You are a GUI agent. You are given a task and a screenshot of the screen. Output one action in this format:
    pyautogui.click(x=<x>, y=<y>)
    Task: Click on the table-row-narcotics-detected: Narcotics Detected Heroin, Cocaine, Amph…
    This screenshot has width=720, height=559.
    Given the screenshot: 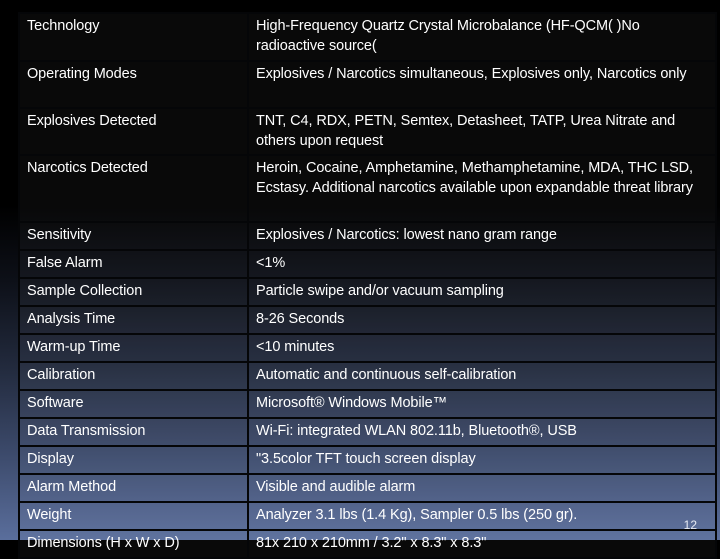 What is the action you would take?
    pyautogui.click(x=367, y=188)
    